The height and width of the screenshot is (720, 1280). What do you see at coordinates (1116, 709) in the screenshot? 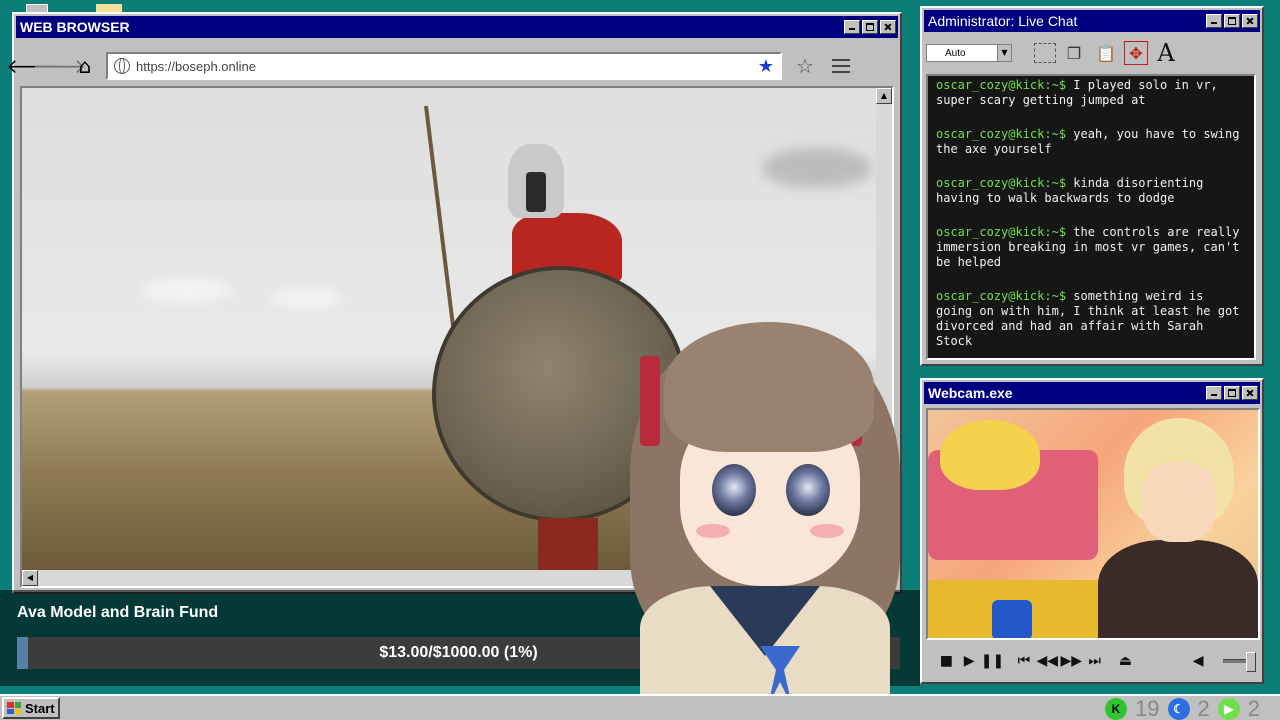
I see `kick-icon: K` at bounding box center [1116, 709].